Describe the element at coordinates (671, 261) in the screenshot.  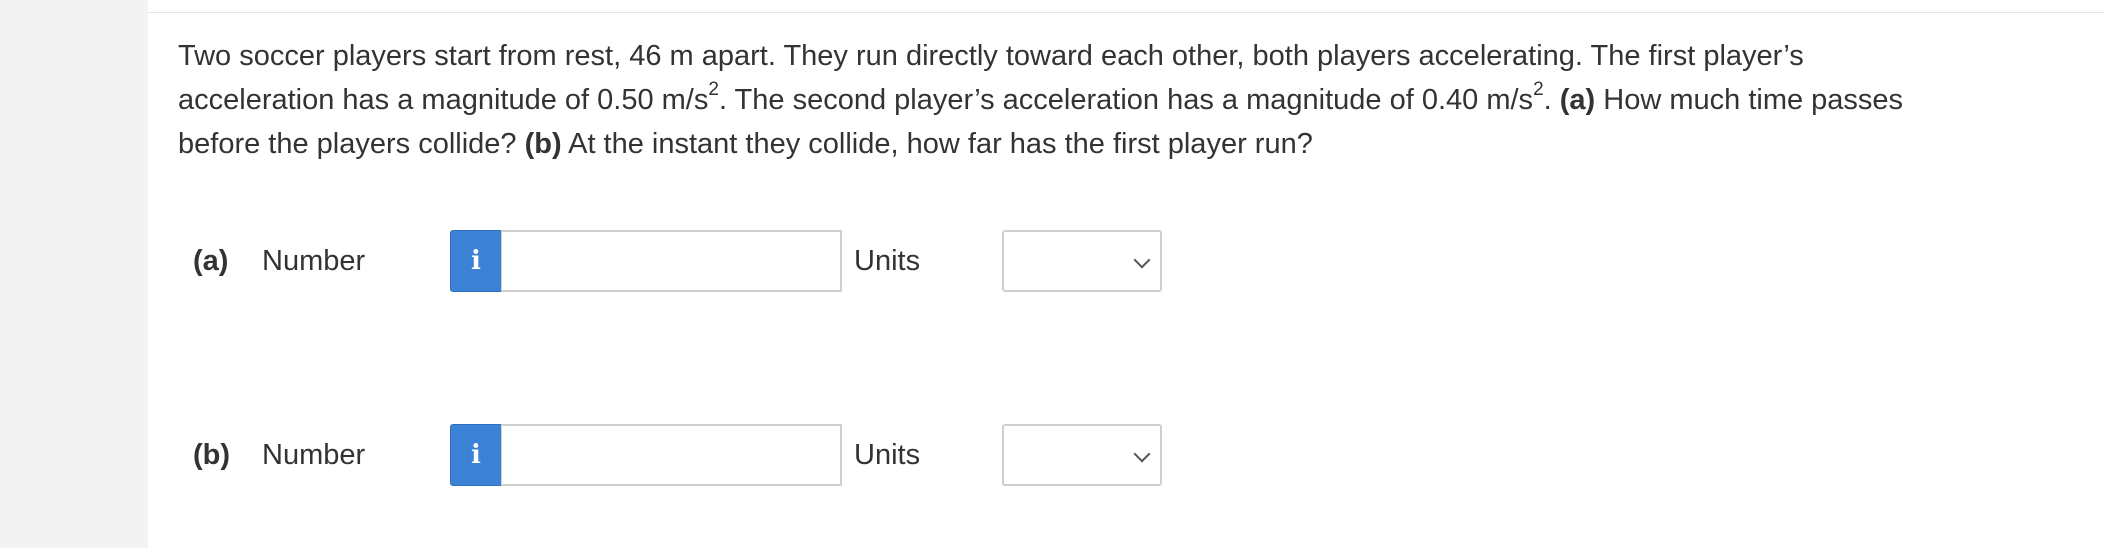
I see `number-input-a` at that location.